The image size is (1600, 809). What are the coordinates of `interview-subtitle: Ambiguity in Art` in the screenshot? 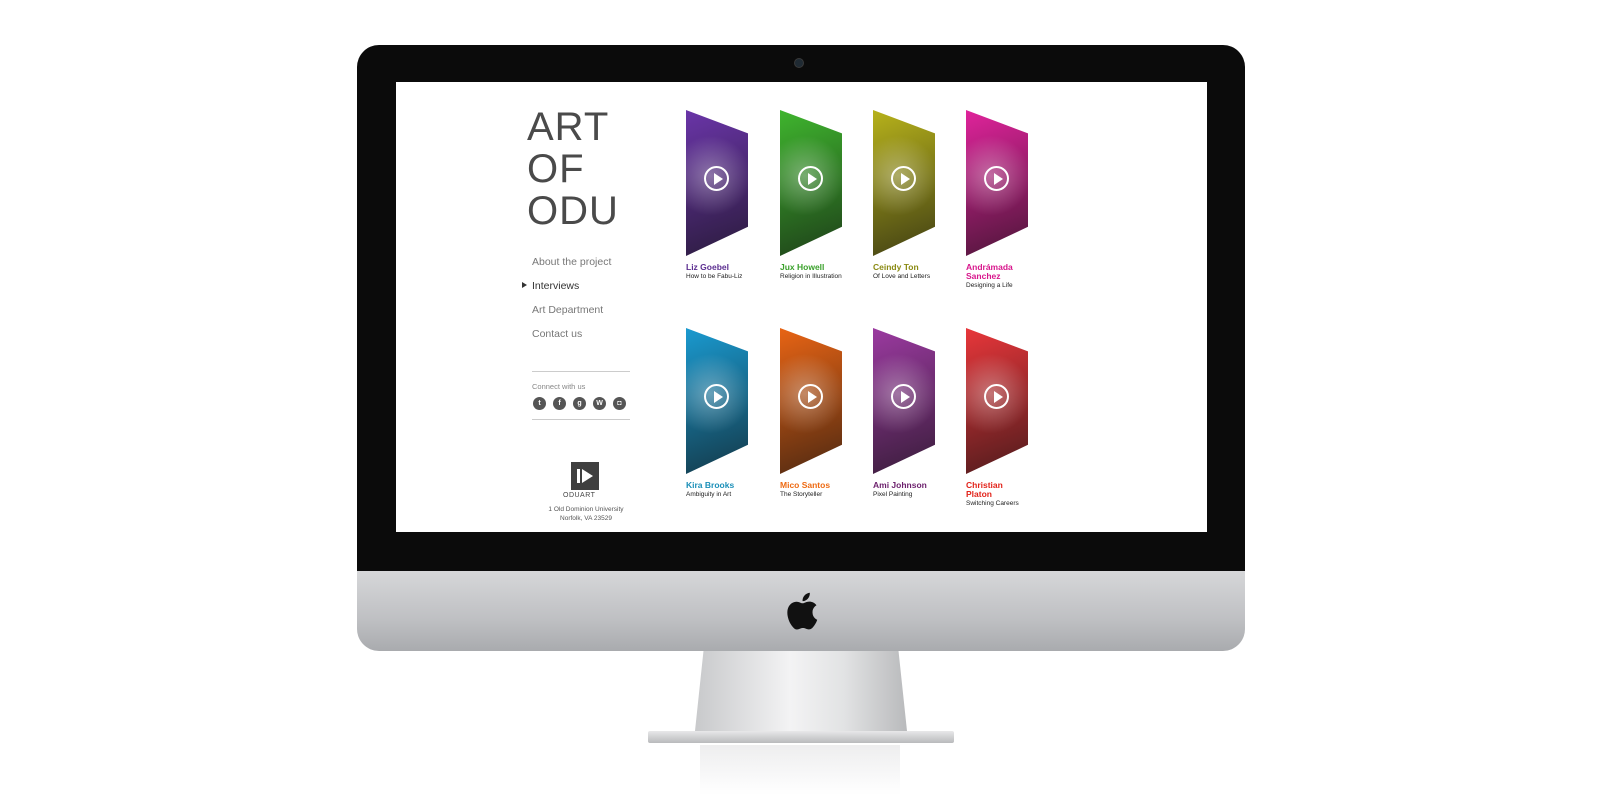 It's located at (709, 494).